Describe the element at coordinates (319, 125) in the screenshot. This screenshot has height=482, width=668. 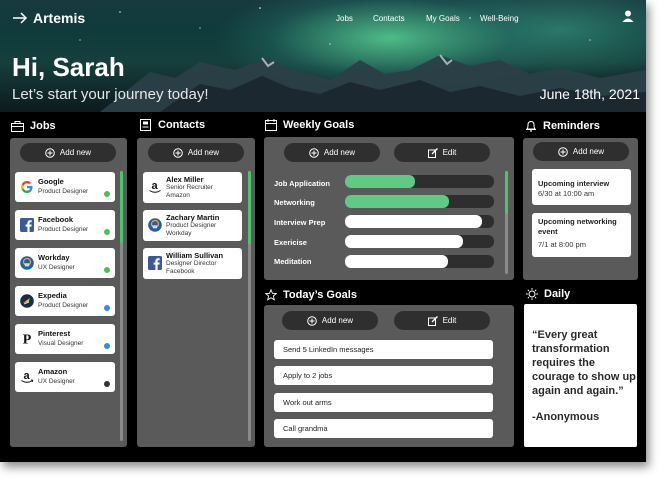
I see `weekly-goals-title: Weekly Goals` at that location.